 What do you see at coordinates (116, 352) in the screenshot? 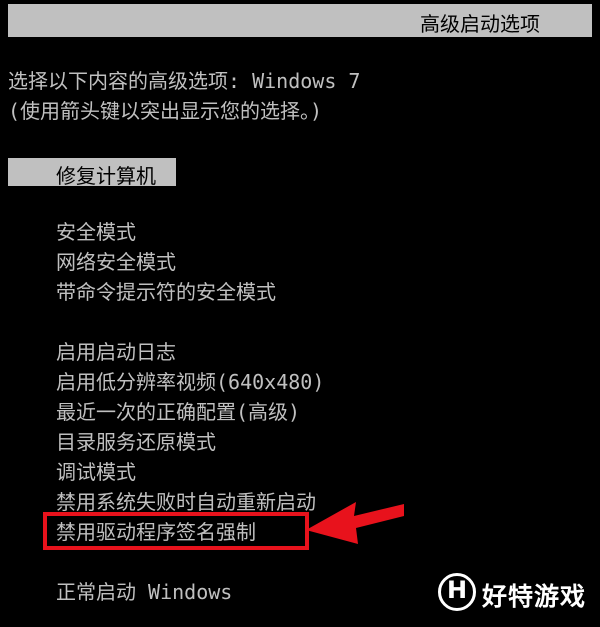
I see `menu-item-boot-logging: 启用启动日志` at bounding box center [116, 352].